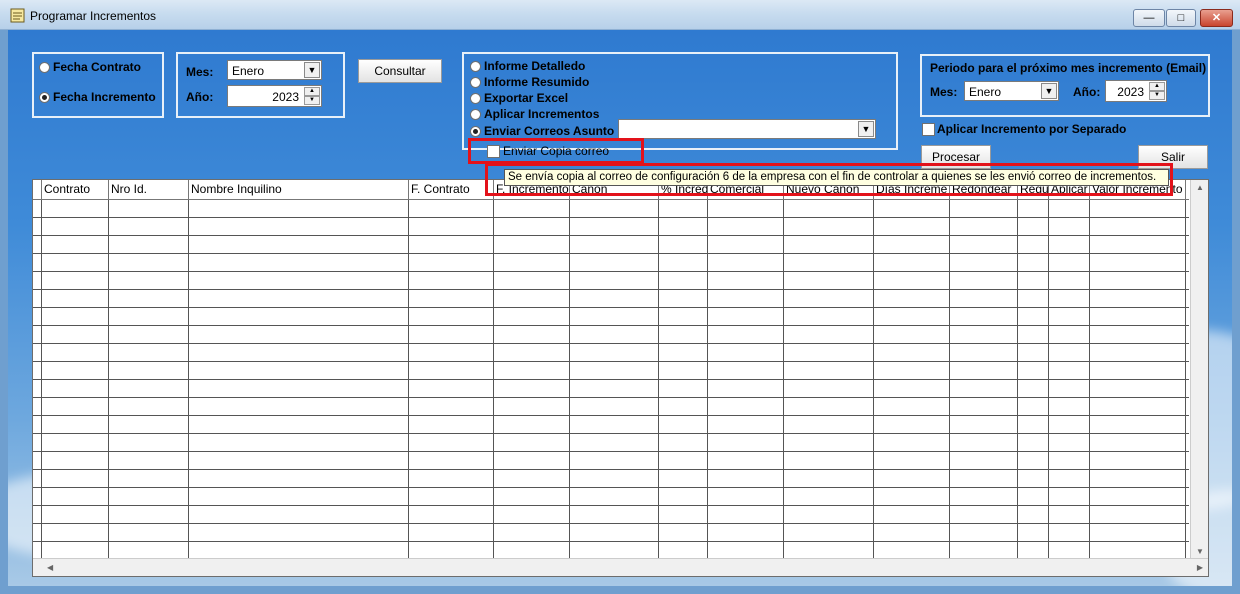 The height and width of the screenshot is (594, 1240). Describe the element at coordinates (1200, 551) in the screenshot. I see `scroll-down-icon: ▼` at that location.